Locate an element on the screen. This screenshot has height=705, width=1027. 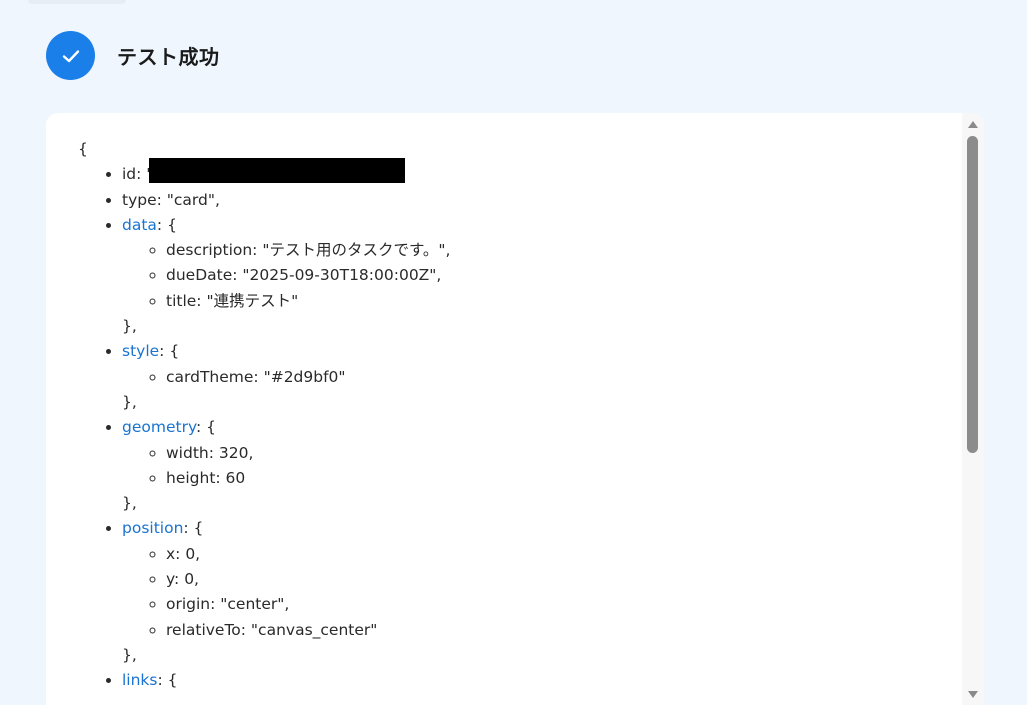
style-close: }, is located at coordinates (129, 401).